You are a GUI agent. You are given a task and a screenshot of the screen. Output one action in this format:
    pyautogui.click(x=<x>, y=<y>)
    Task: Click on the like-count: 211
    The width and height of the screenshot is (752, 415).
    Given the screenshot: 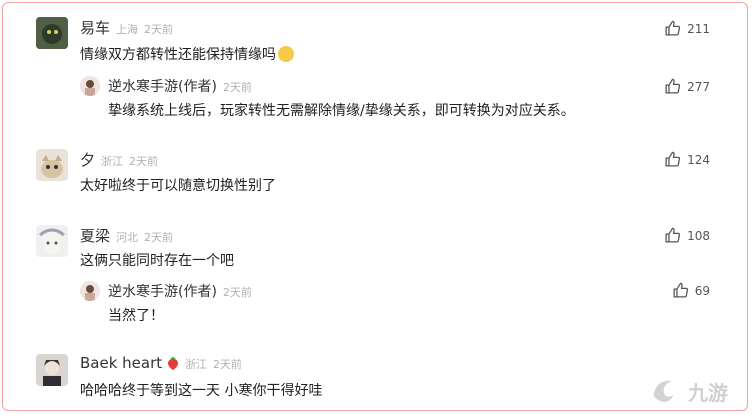 What is the action you would take?
    pyautogui.click(x=698, y=28)
    